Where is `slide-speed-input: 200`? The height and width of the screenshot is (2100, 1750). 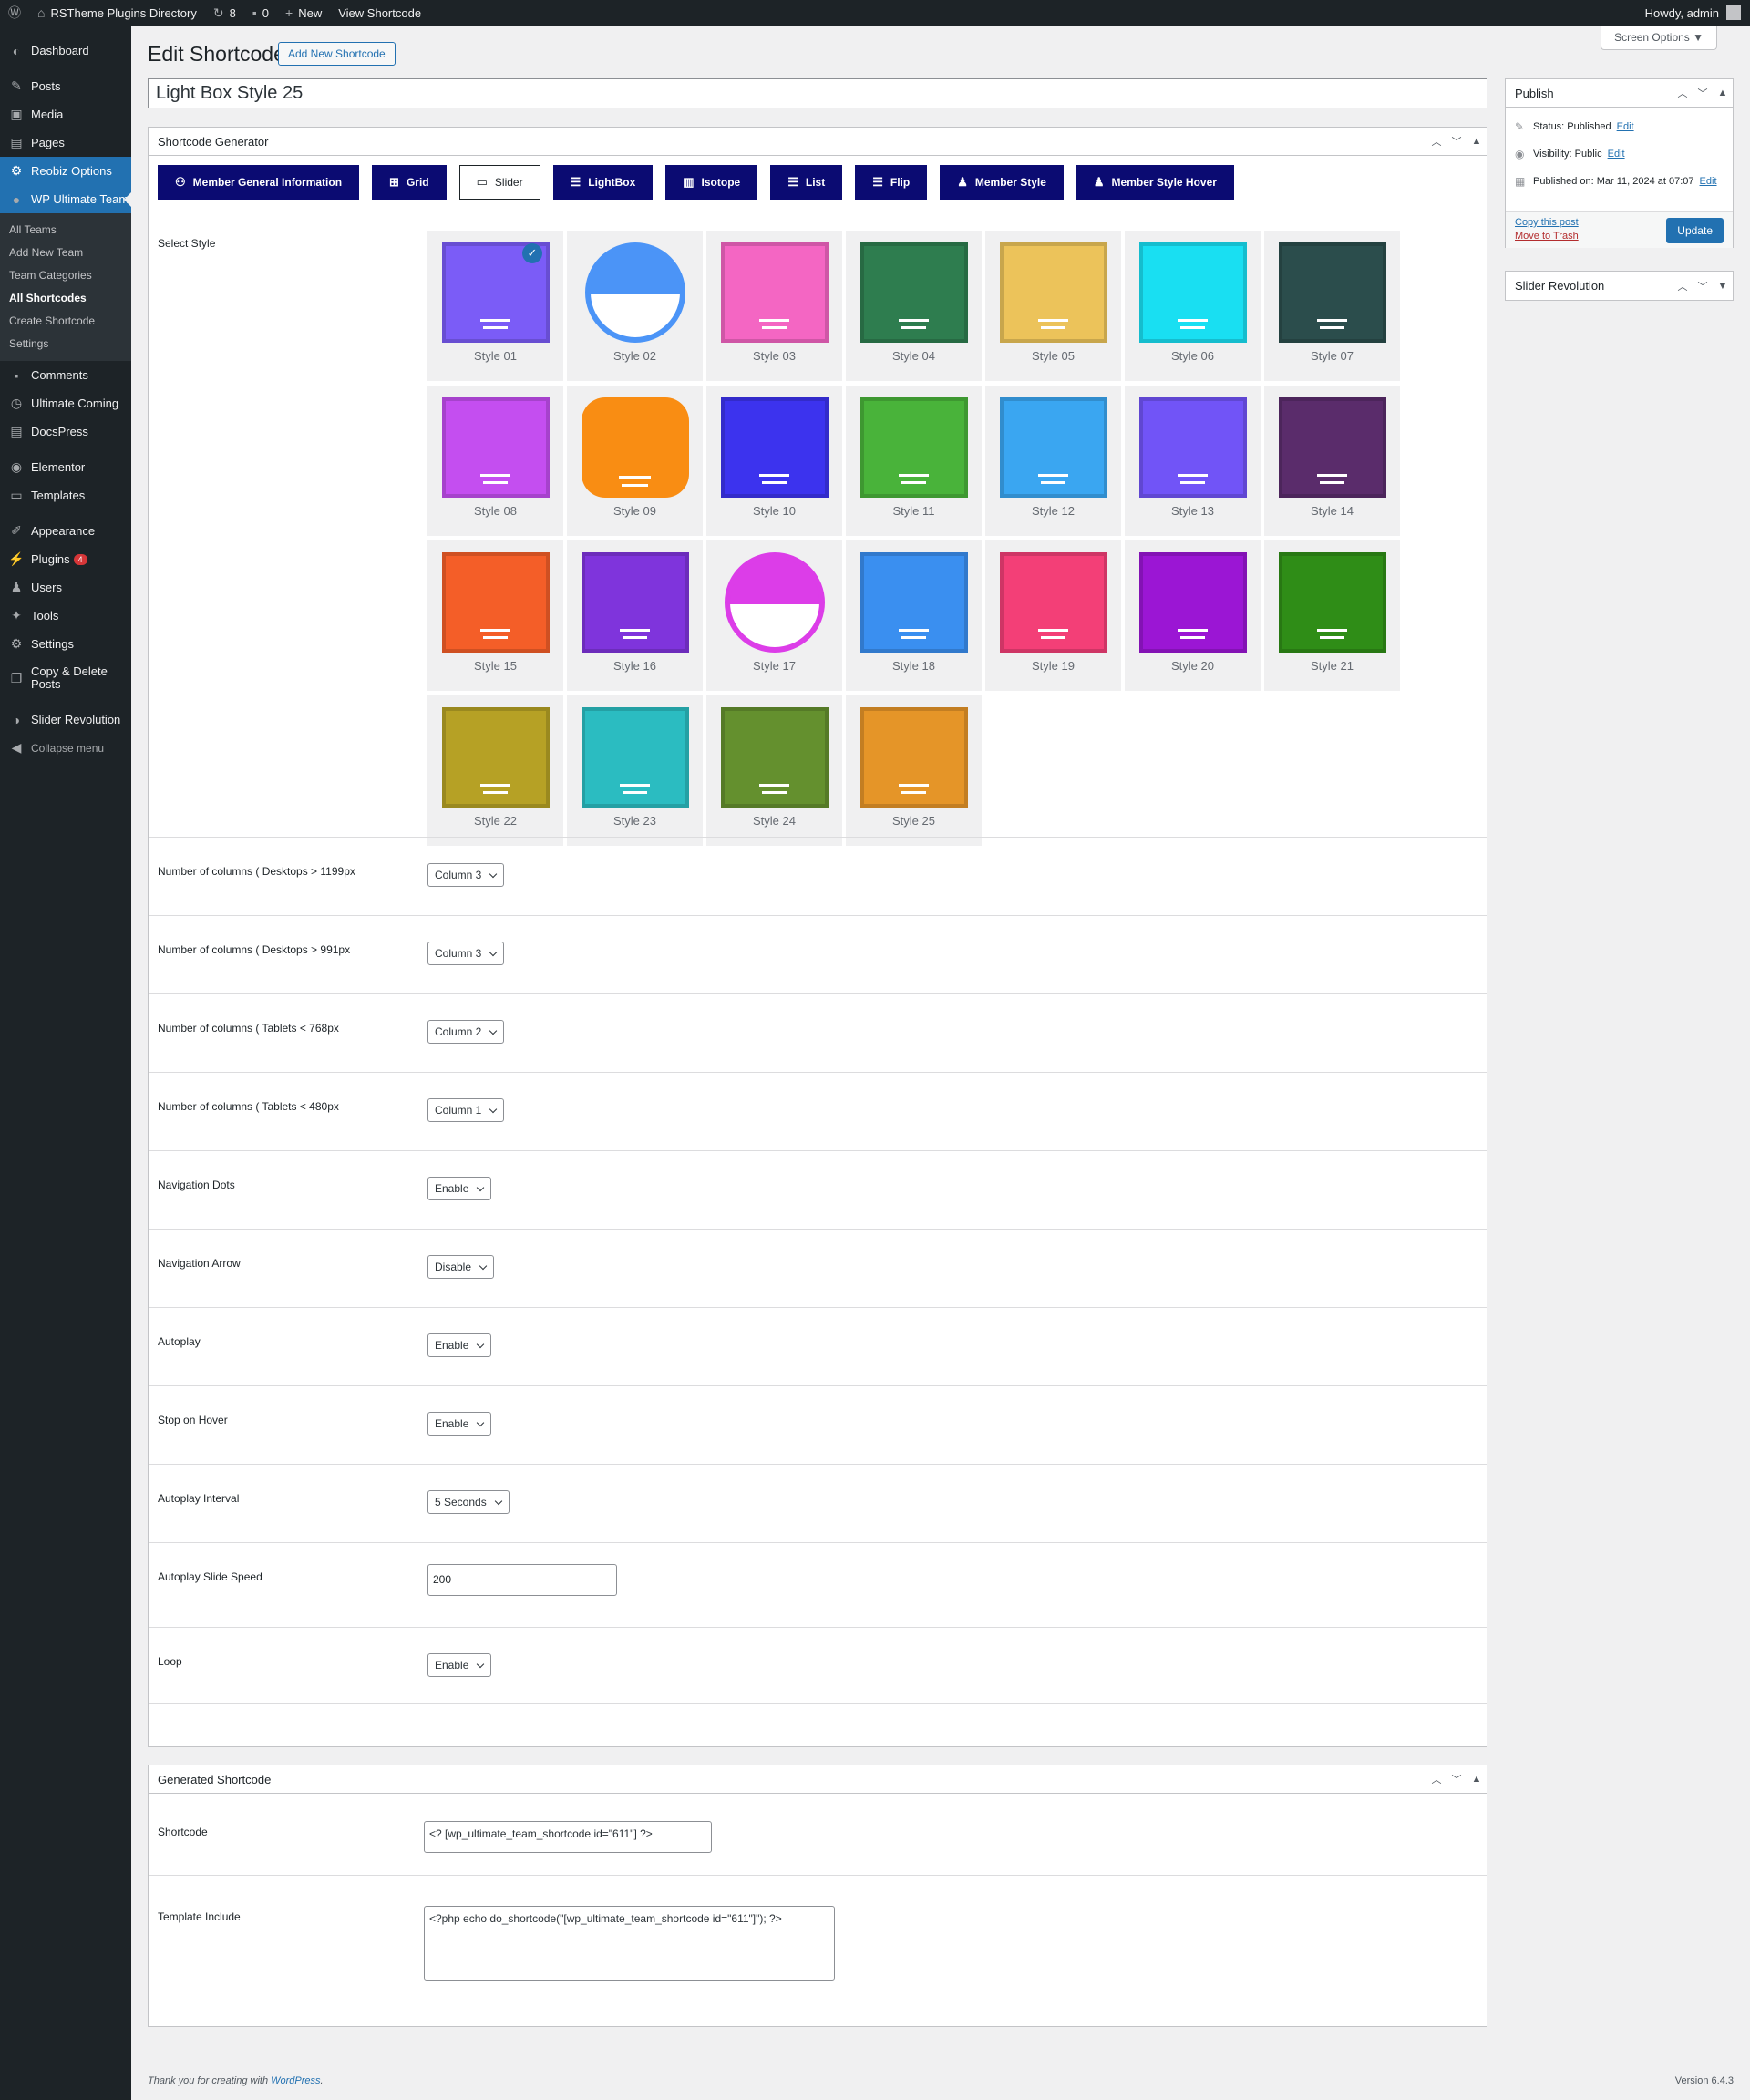 slide-speed-input: 200 is located at coordinates (522, 1580).